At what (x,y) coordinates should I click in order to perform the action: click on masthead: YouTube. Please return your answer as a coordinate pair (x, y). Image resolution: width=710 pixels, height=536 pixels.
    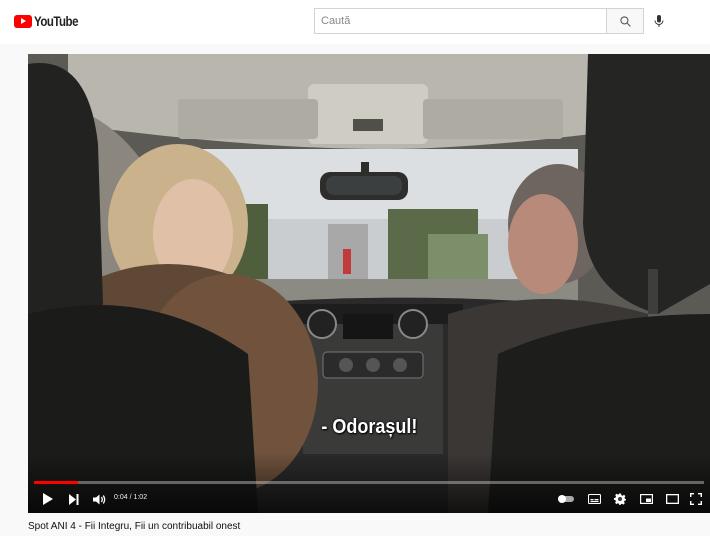
    Looking at the image, I should click on (355, 22).